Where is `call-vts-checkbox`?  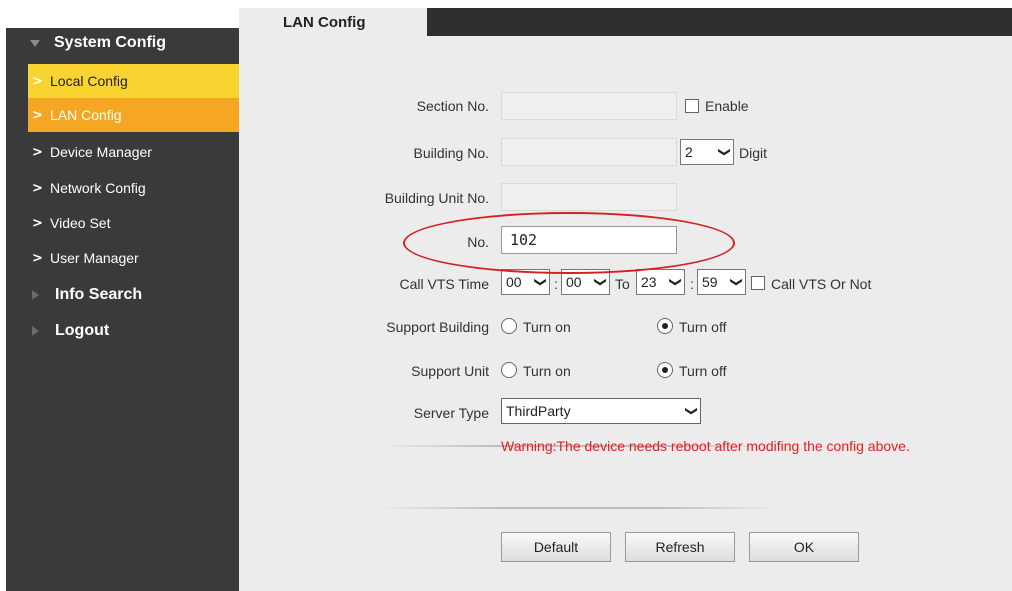 call-vts-checkbox is located at coordinates (758, 283).